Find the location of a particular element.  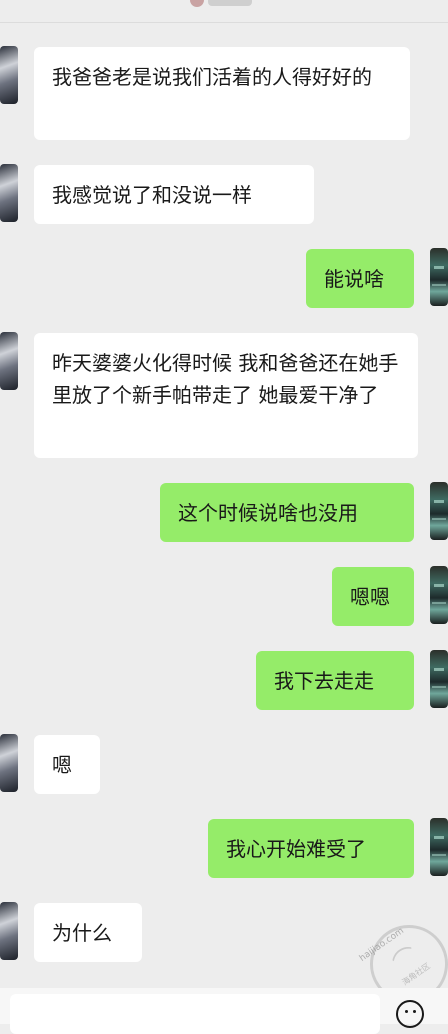

chat-title is located at coordinates (230, 4).